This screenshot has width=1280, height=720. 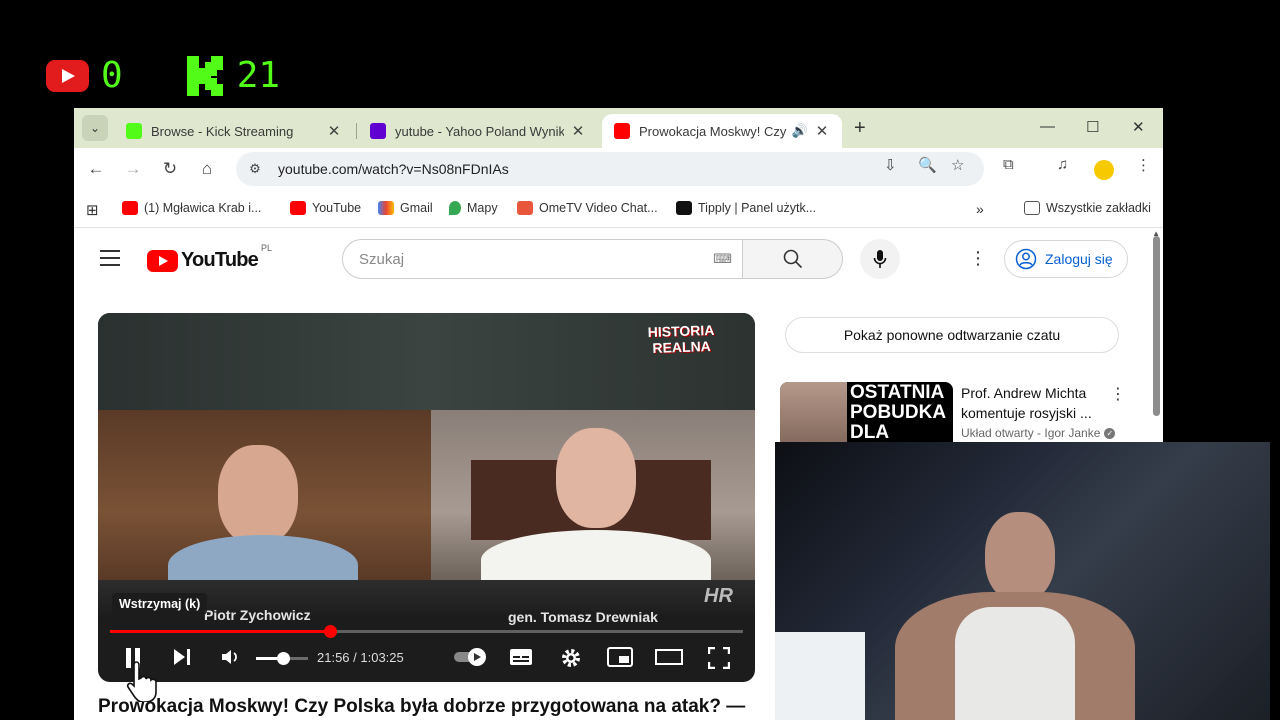 What do you see at coordinates (713, 131) in the screenshot?
I see `tab-title: Prowokacja Moskwy! Czy Po` at bounding box center [713, 131].